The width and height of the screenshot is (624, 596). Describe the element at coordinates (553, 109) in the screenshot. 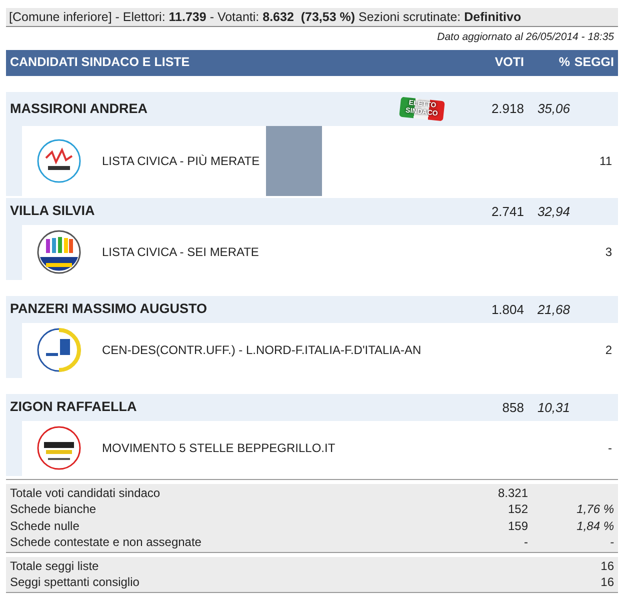

I see `vote-percent: 35,06` at that location.